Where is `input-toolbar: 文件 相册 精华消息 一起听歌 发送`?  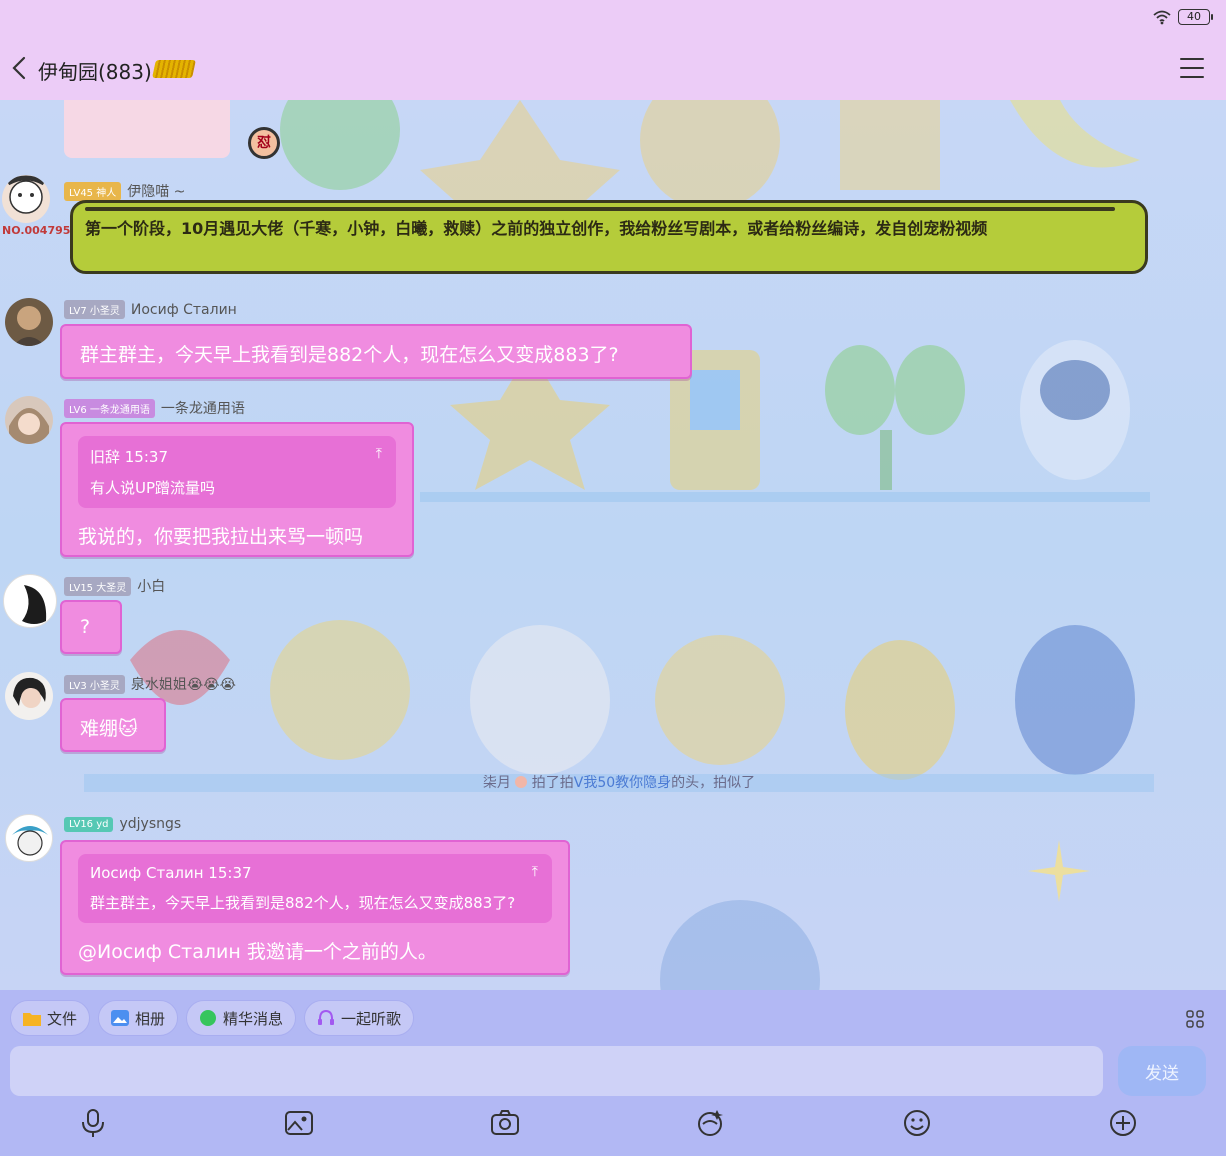
input-toolbar: 文件 相册 精华消息 一起听歌 发送 is located at coordinates (613, 1073).